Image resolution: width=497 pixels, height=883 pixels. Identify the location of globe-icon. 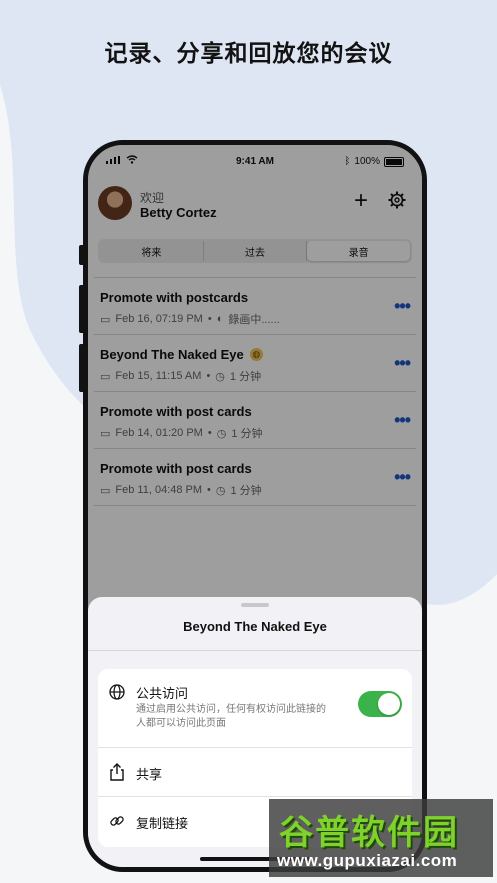
(117, 692).